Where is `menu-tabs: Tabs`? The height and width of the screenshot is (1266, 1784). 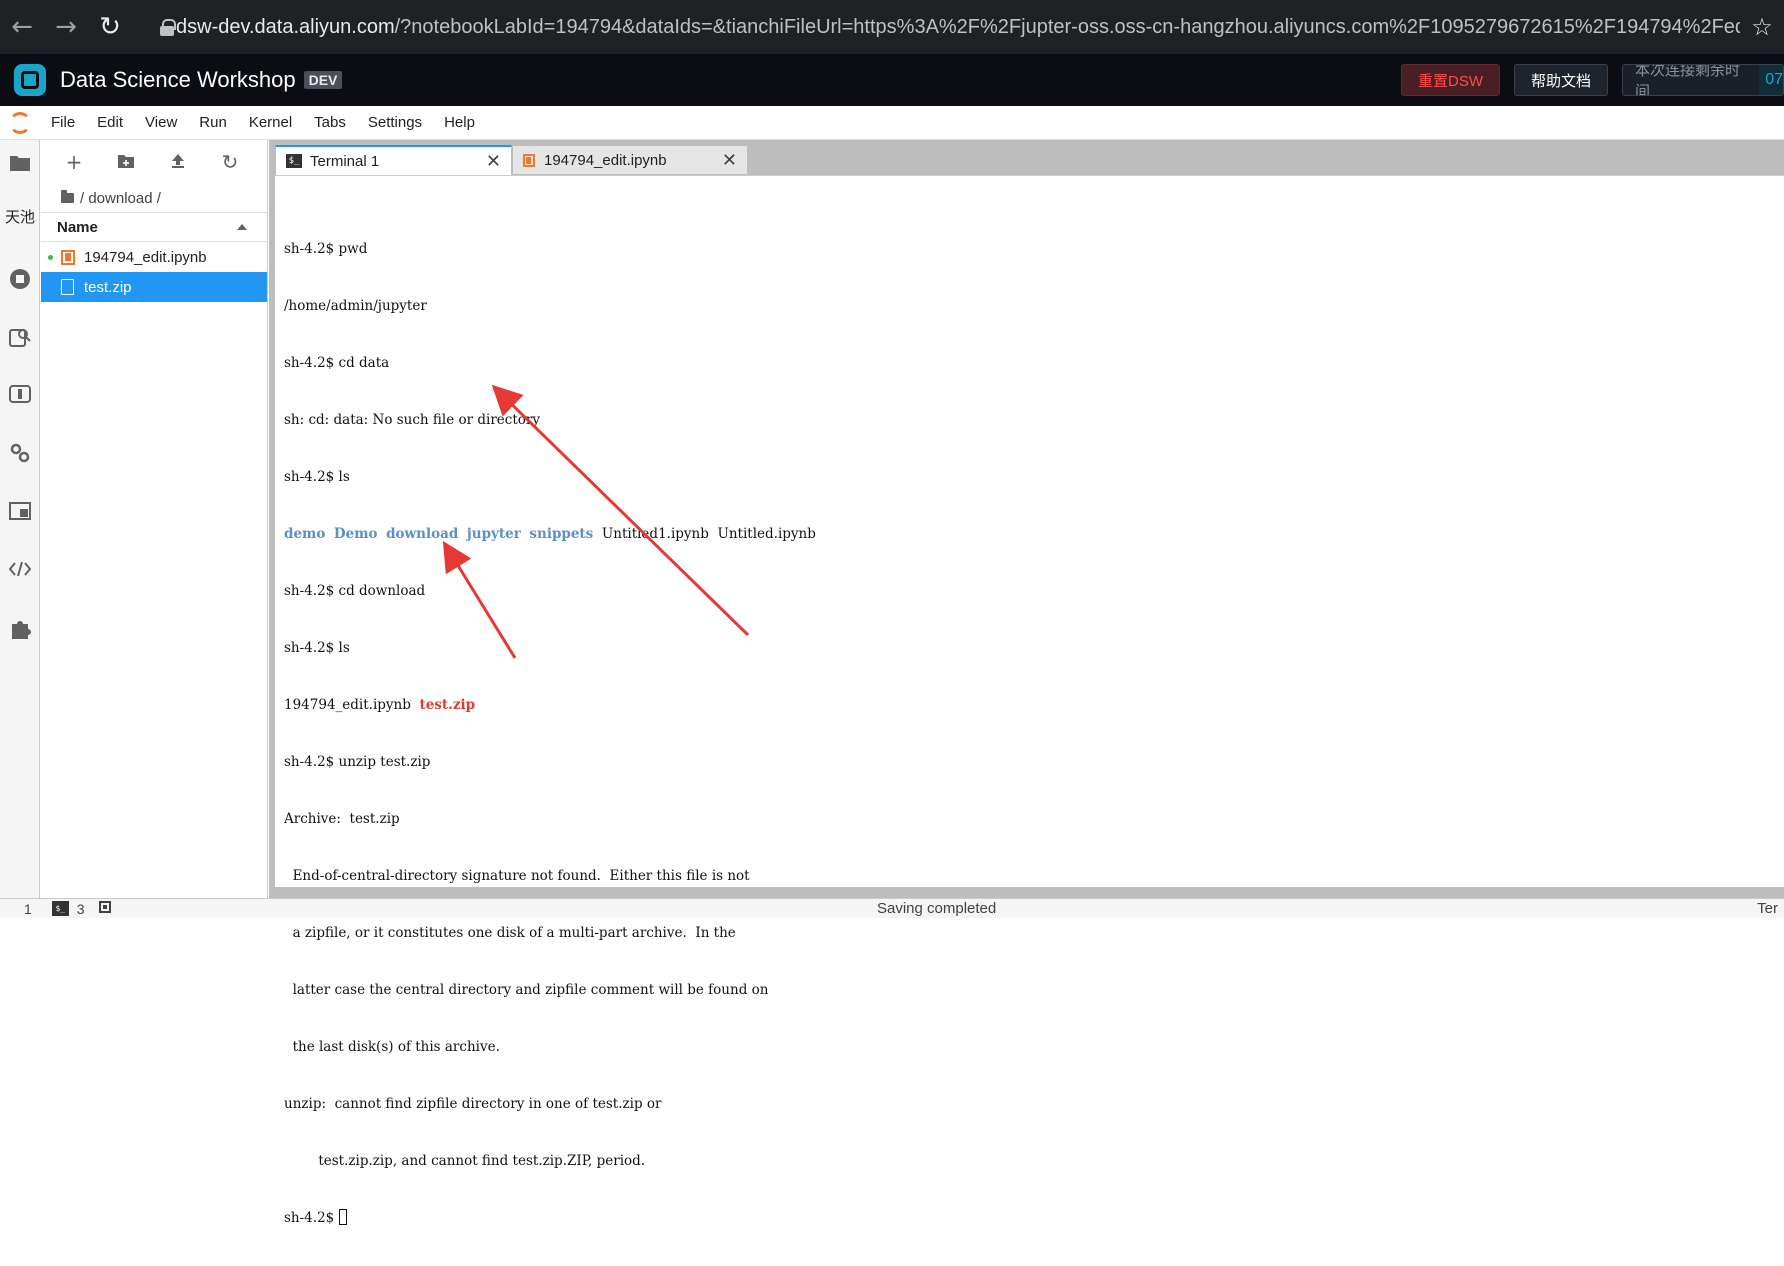
menu-tabs: Tabs is located at coordinates (330, 122).